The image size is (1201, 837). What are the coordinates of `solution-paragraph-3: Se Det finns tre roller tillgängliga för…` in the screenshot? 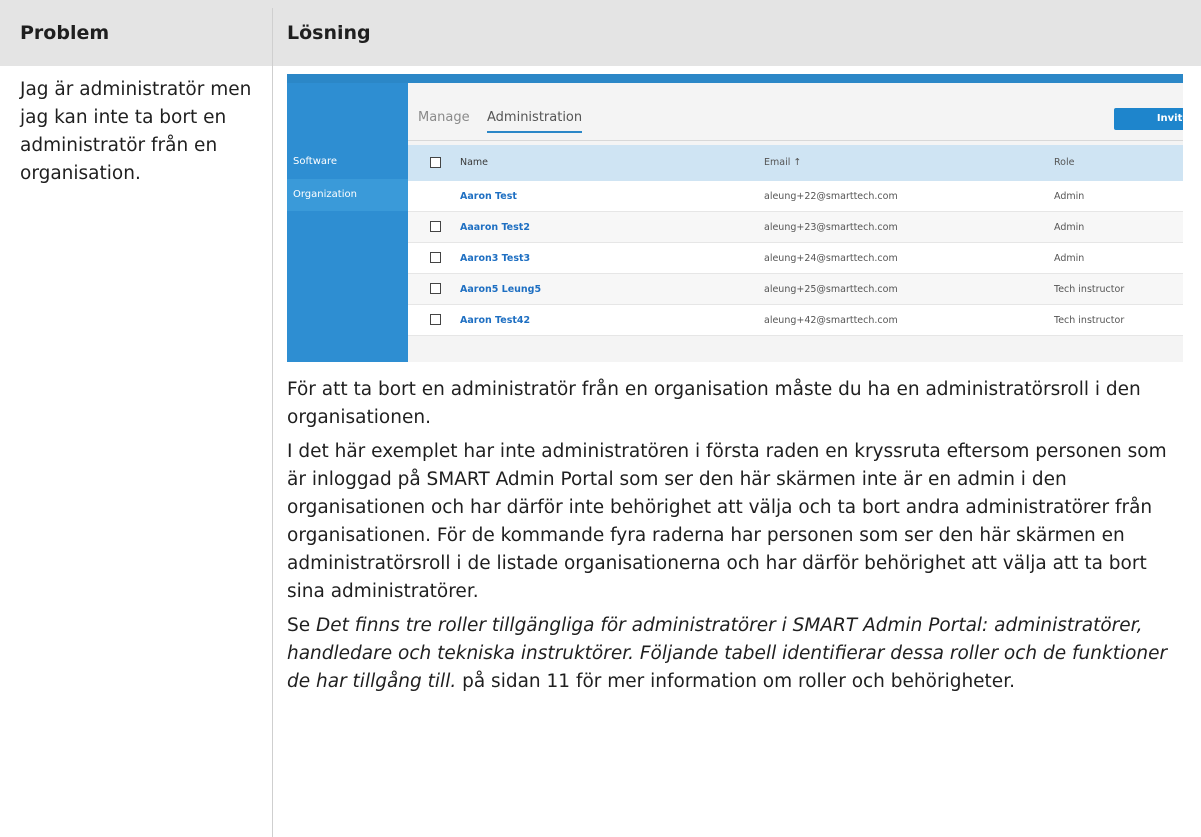 It's located at (737, 654).